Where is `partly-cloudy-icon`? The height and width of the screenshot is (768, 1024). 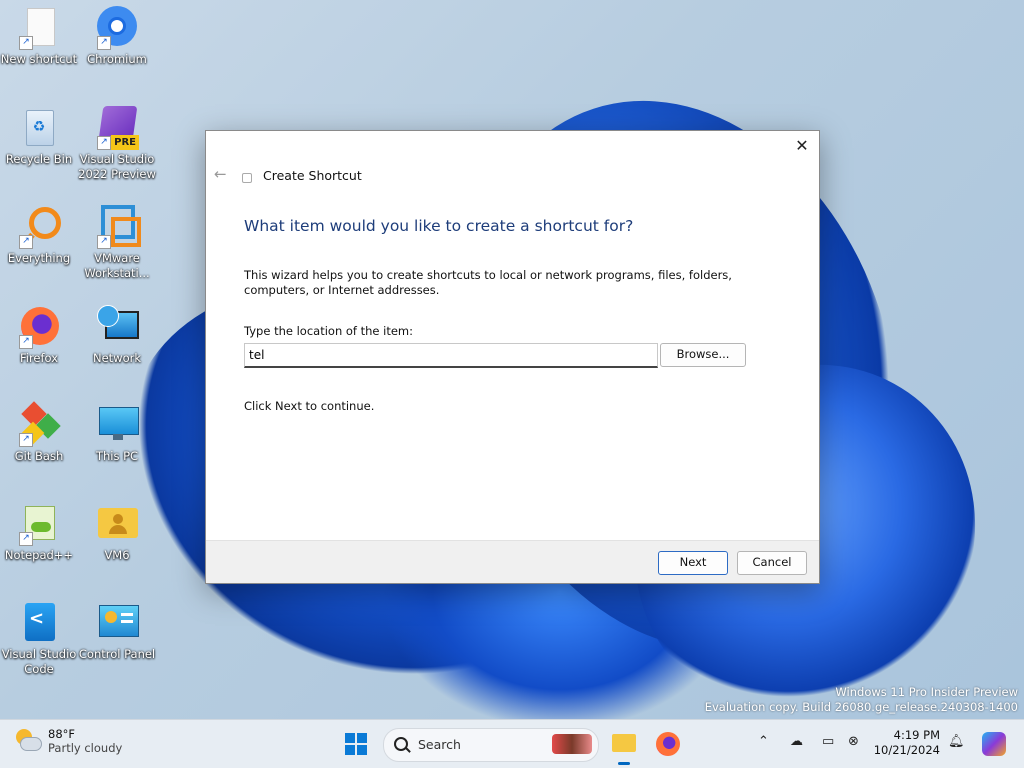
partly-cloudy-icon is located at coordinates (27, 741).